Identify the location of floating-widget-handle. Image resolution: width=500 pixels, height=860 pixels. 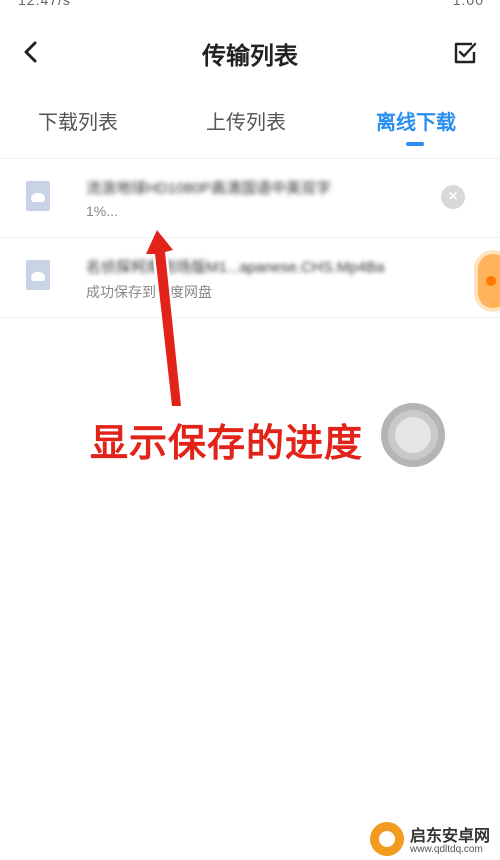
(489, 281).